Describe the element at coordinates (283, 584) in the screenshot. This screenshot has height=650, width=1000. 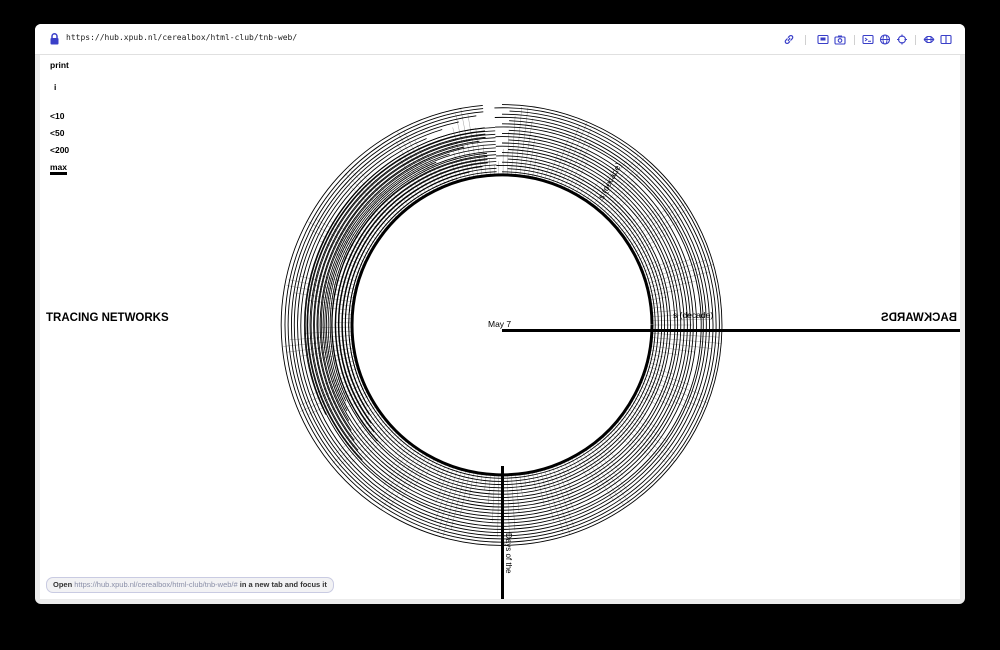
I see `status-suffix: in a new tab and focus it` at that location.